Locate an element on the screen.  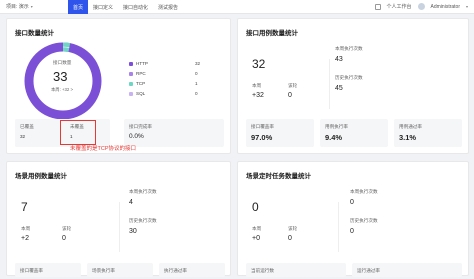
case-count: 32 is located at coordinates (259, 64).